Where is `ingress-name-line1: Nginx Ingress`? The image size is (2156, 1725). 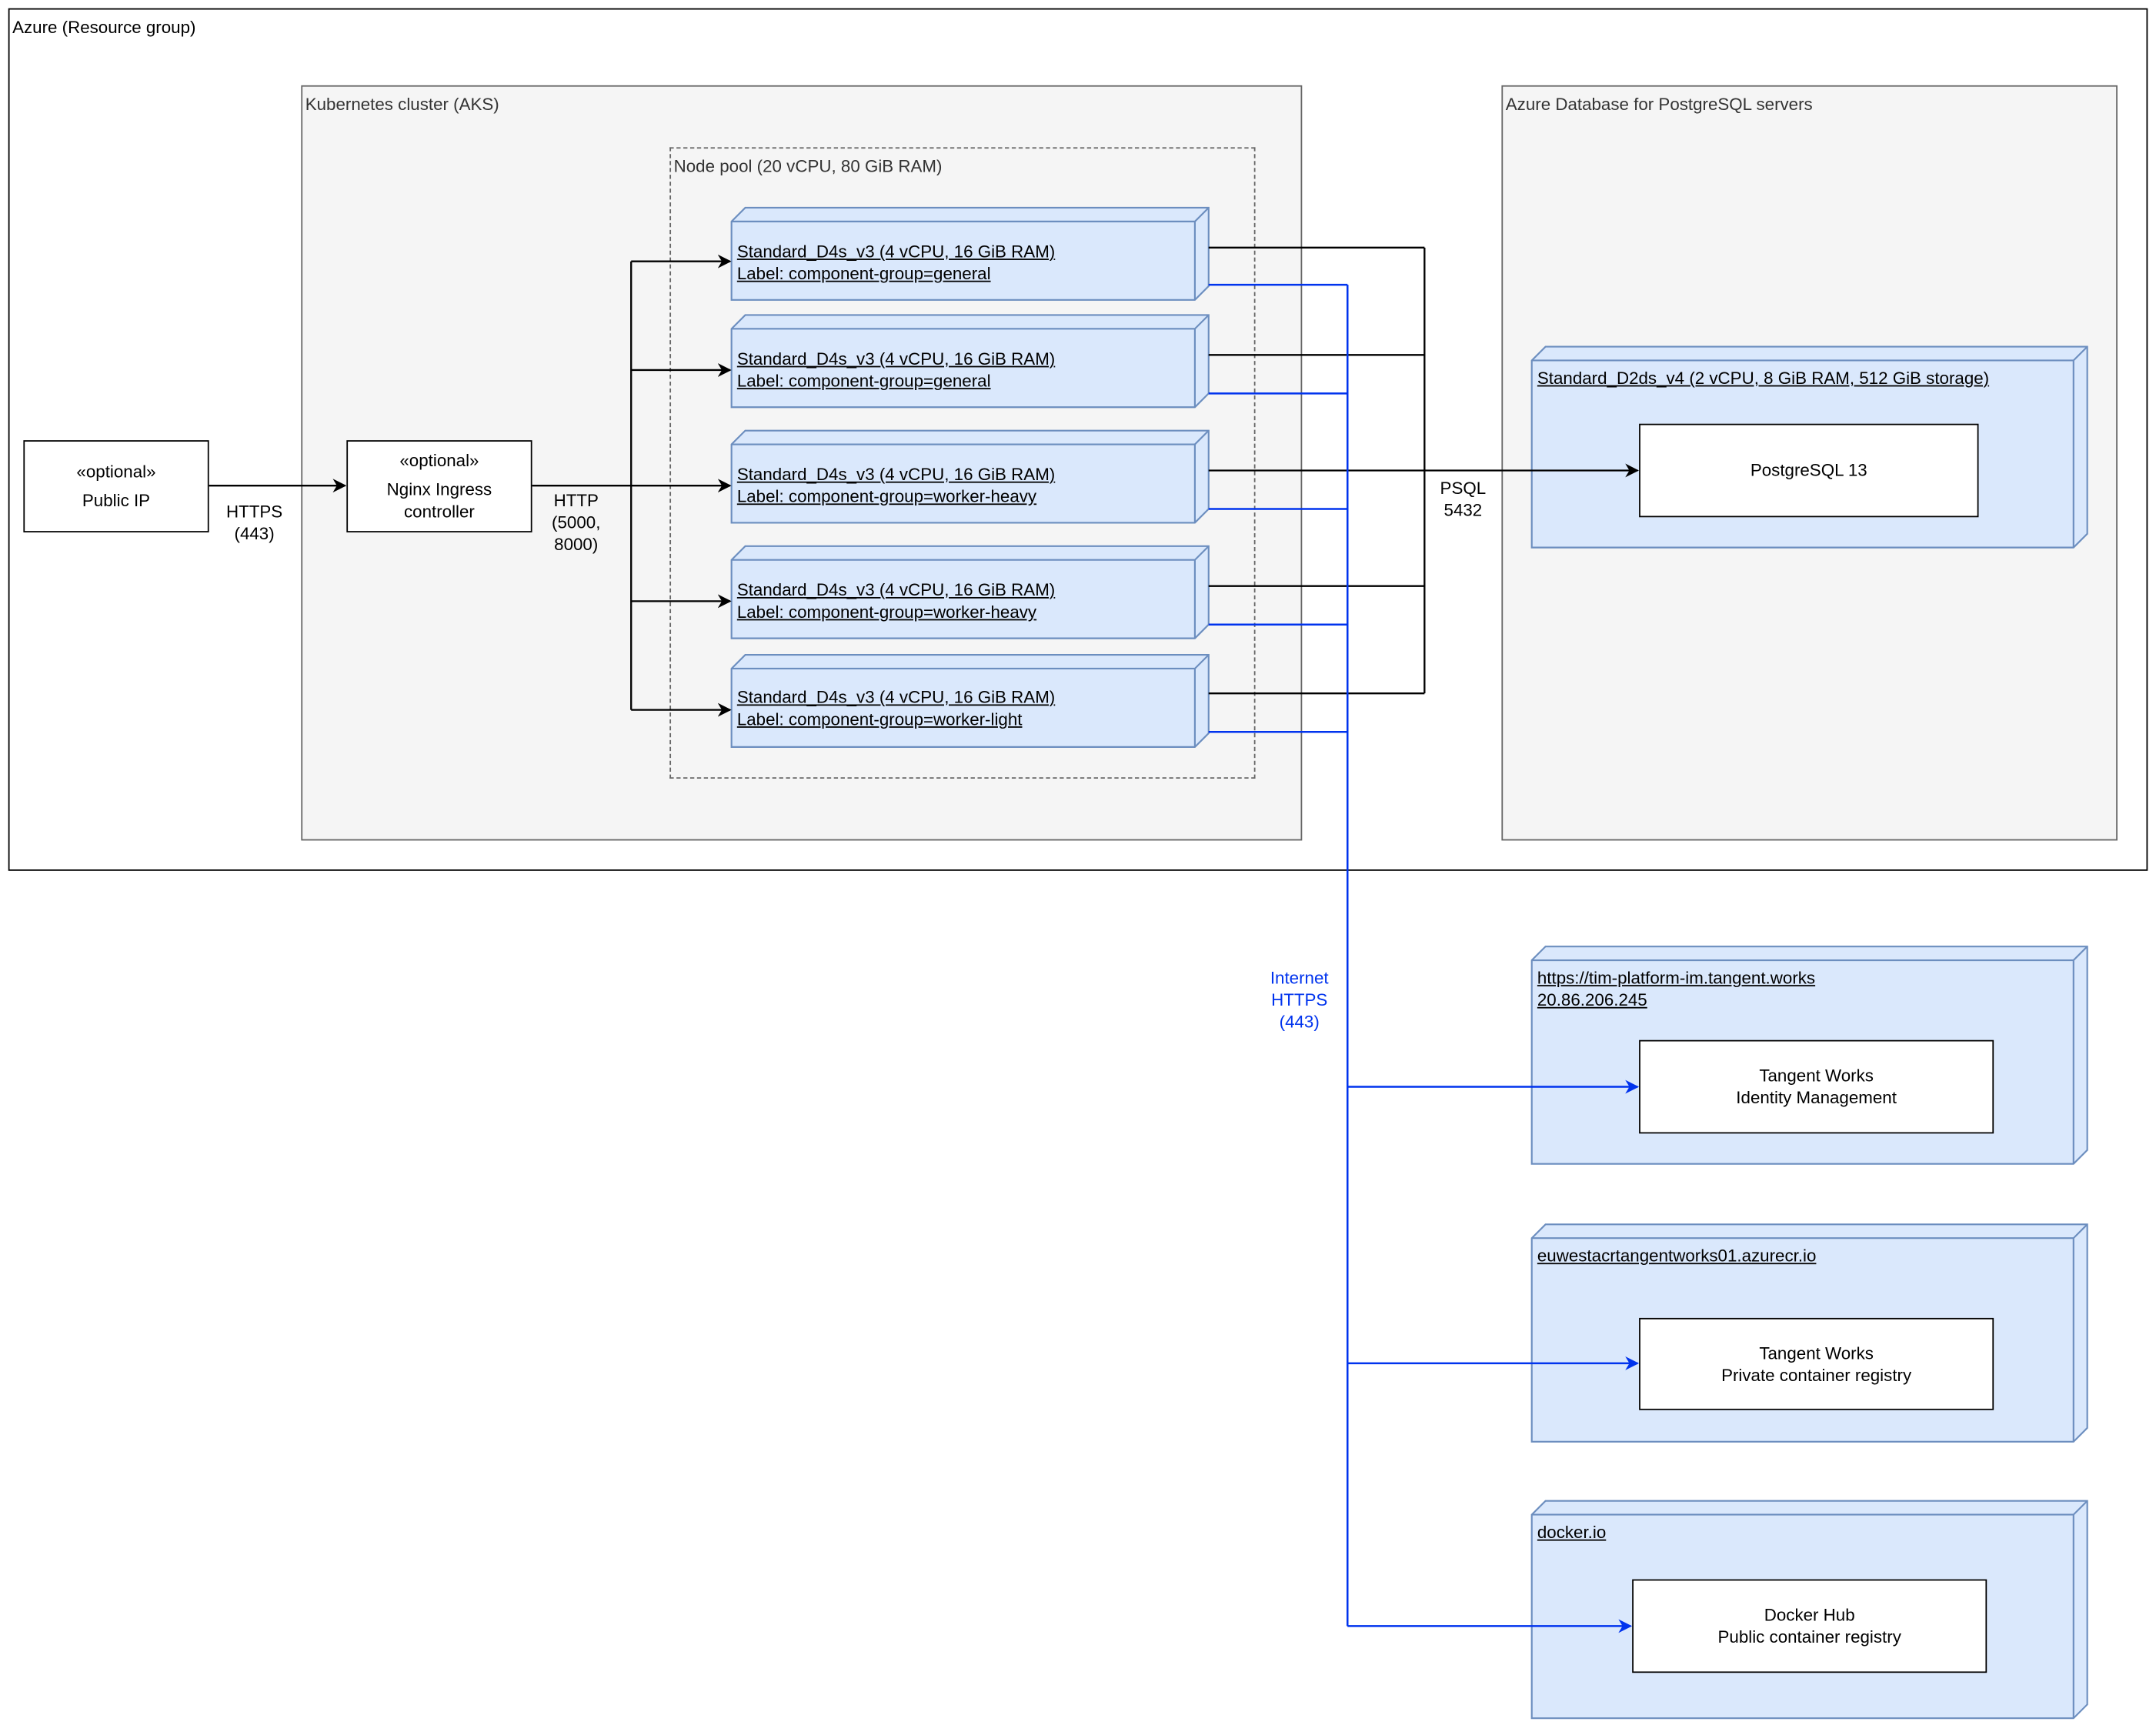 ingress-name-line1: Nginx Ingress is located at coordinates (439, 490).